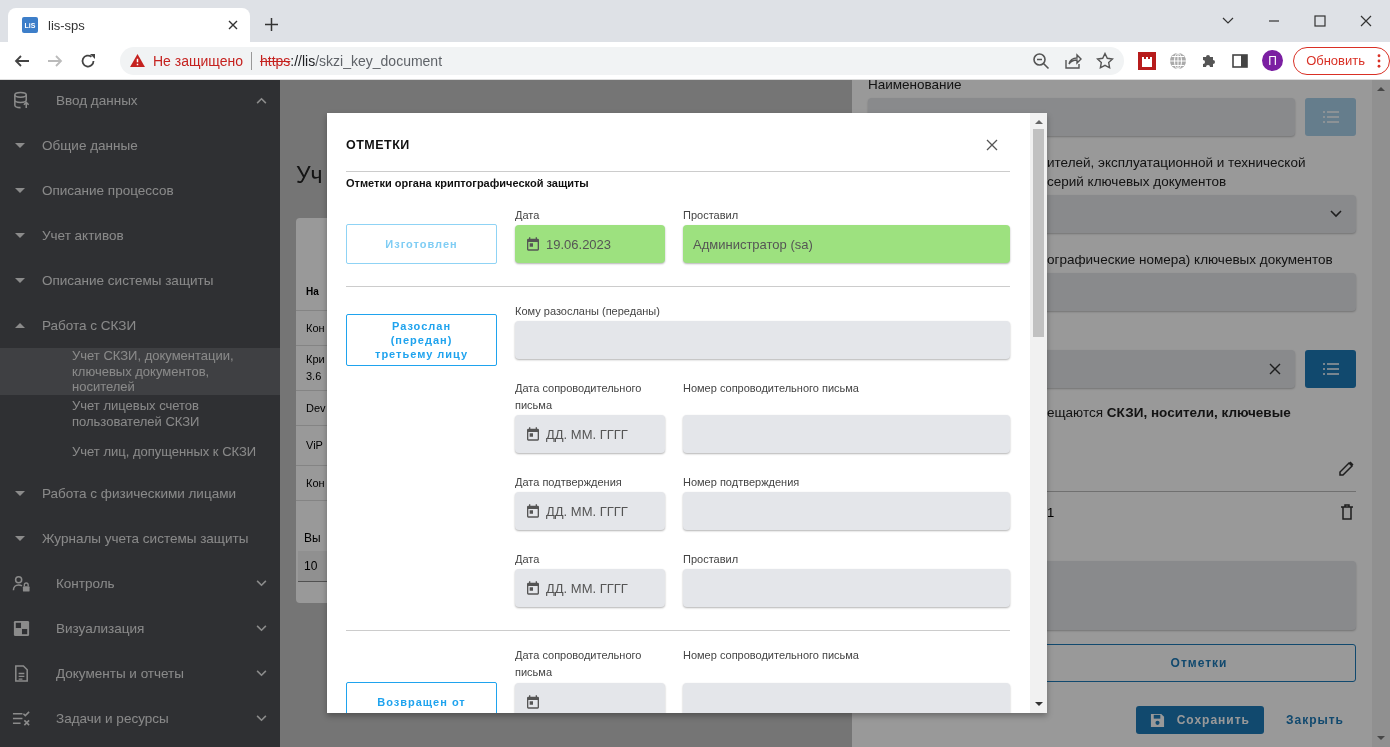  What do you see at coordinates (1041, 60) in the screenshot?
I see `zoom-out-icon` at bounding box center [1041, 60].